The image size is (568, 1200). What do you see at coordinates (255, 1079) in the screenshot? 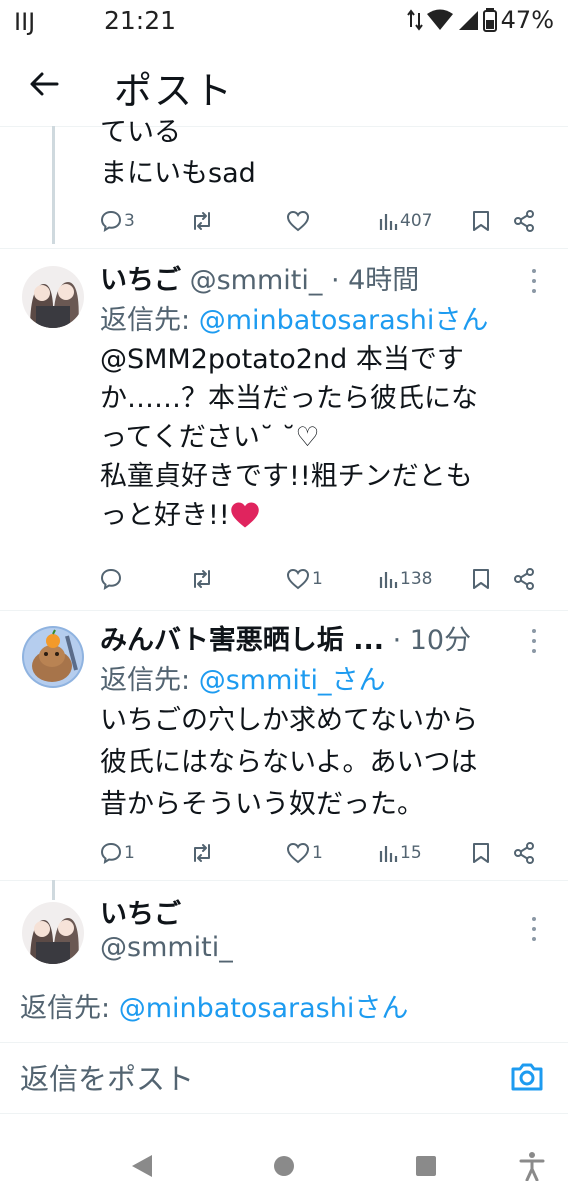
I see `reply-input` at bounding box center [255, 1079].